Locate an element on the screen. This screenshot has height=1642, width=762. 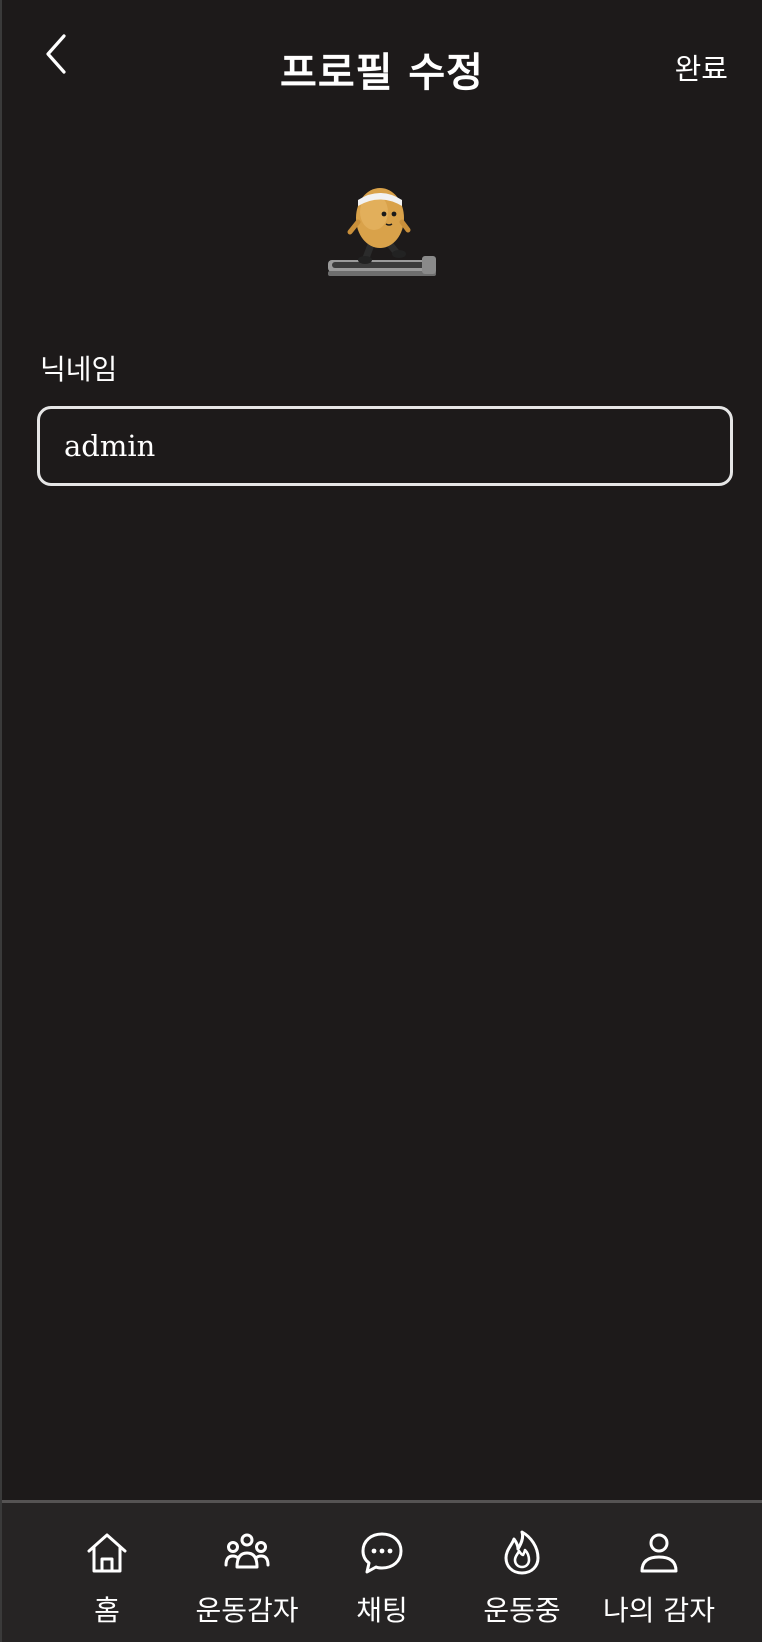
tab-chat-label: 채팅 is located at coordinates (382, 1610).